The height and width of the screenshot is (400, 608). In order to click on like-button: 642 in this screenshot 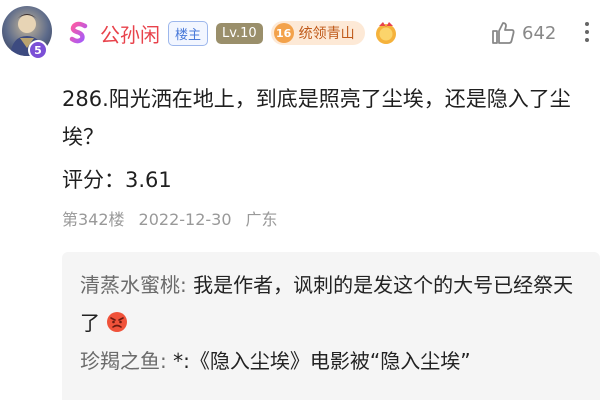, I will do `click(523, 33)`.